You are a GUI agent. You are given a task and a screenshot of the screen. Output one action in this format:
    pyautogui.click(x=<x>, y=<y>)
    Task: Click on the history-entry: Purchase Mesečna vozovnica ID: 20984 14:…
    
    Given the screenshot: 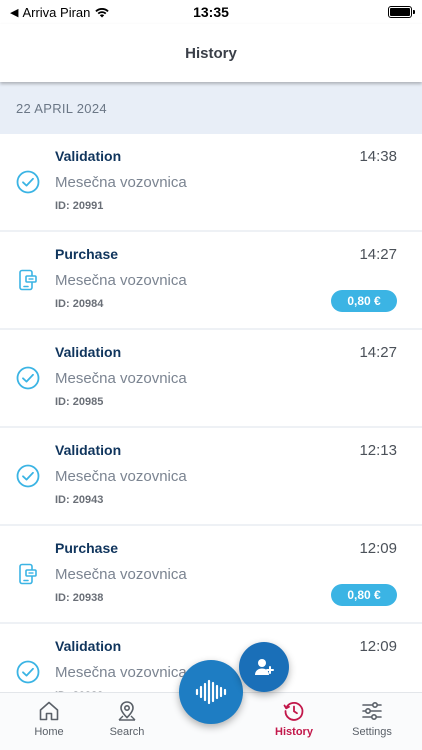 What is the action you would take?
    pyautogui.click(x=211, y=281)
    